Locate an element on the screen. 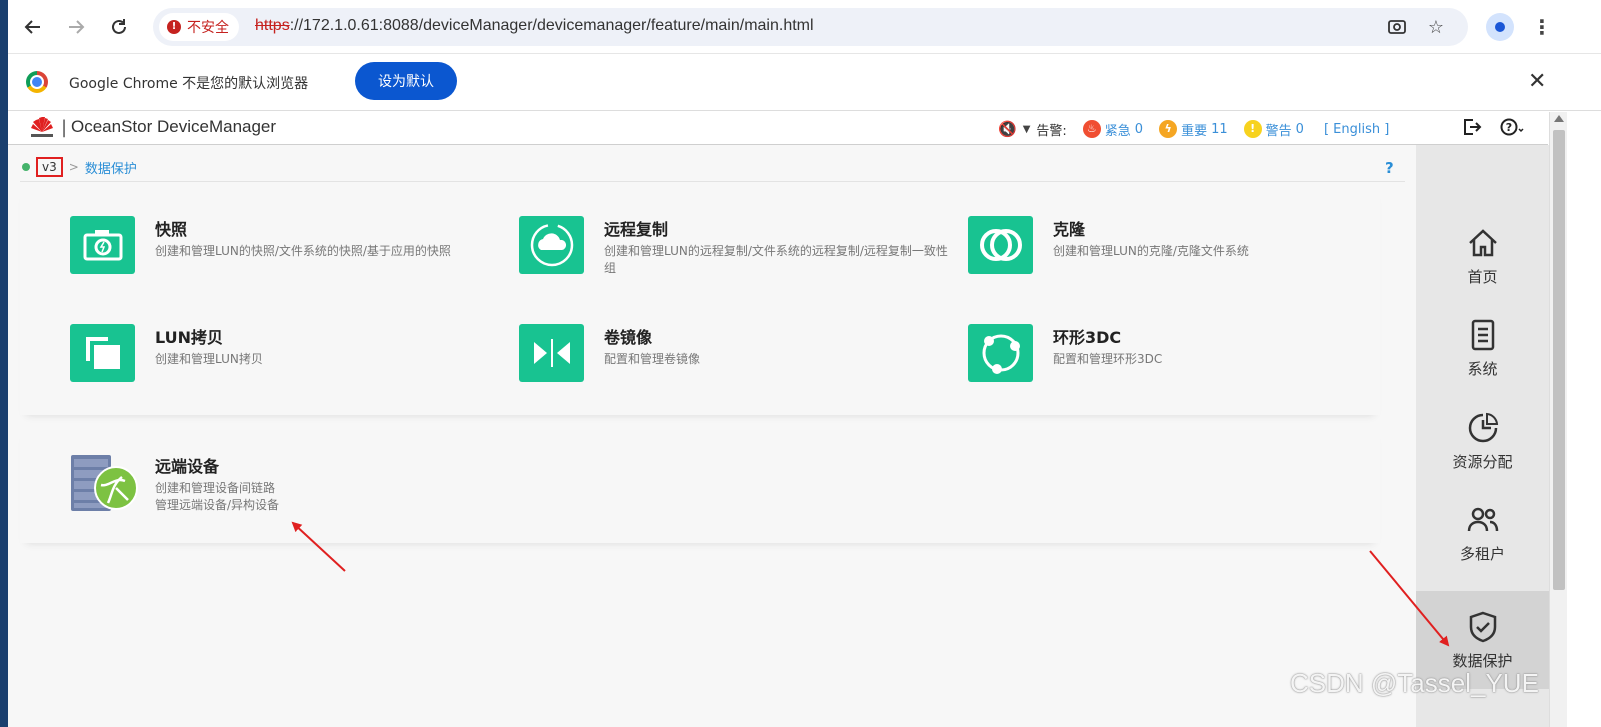 The height and width of the screenshot is (727, 1601). nav-item-resource: 资源分配 is located at coordinates (1482, 441).